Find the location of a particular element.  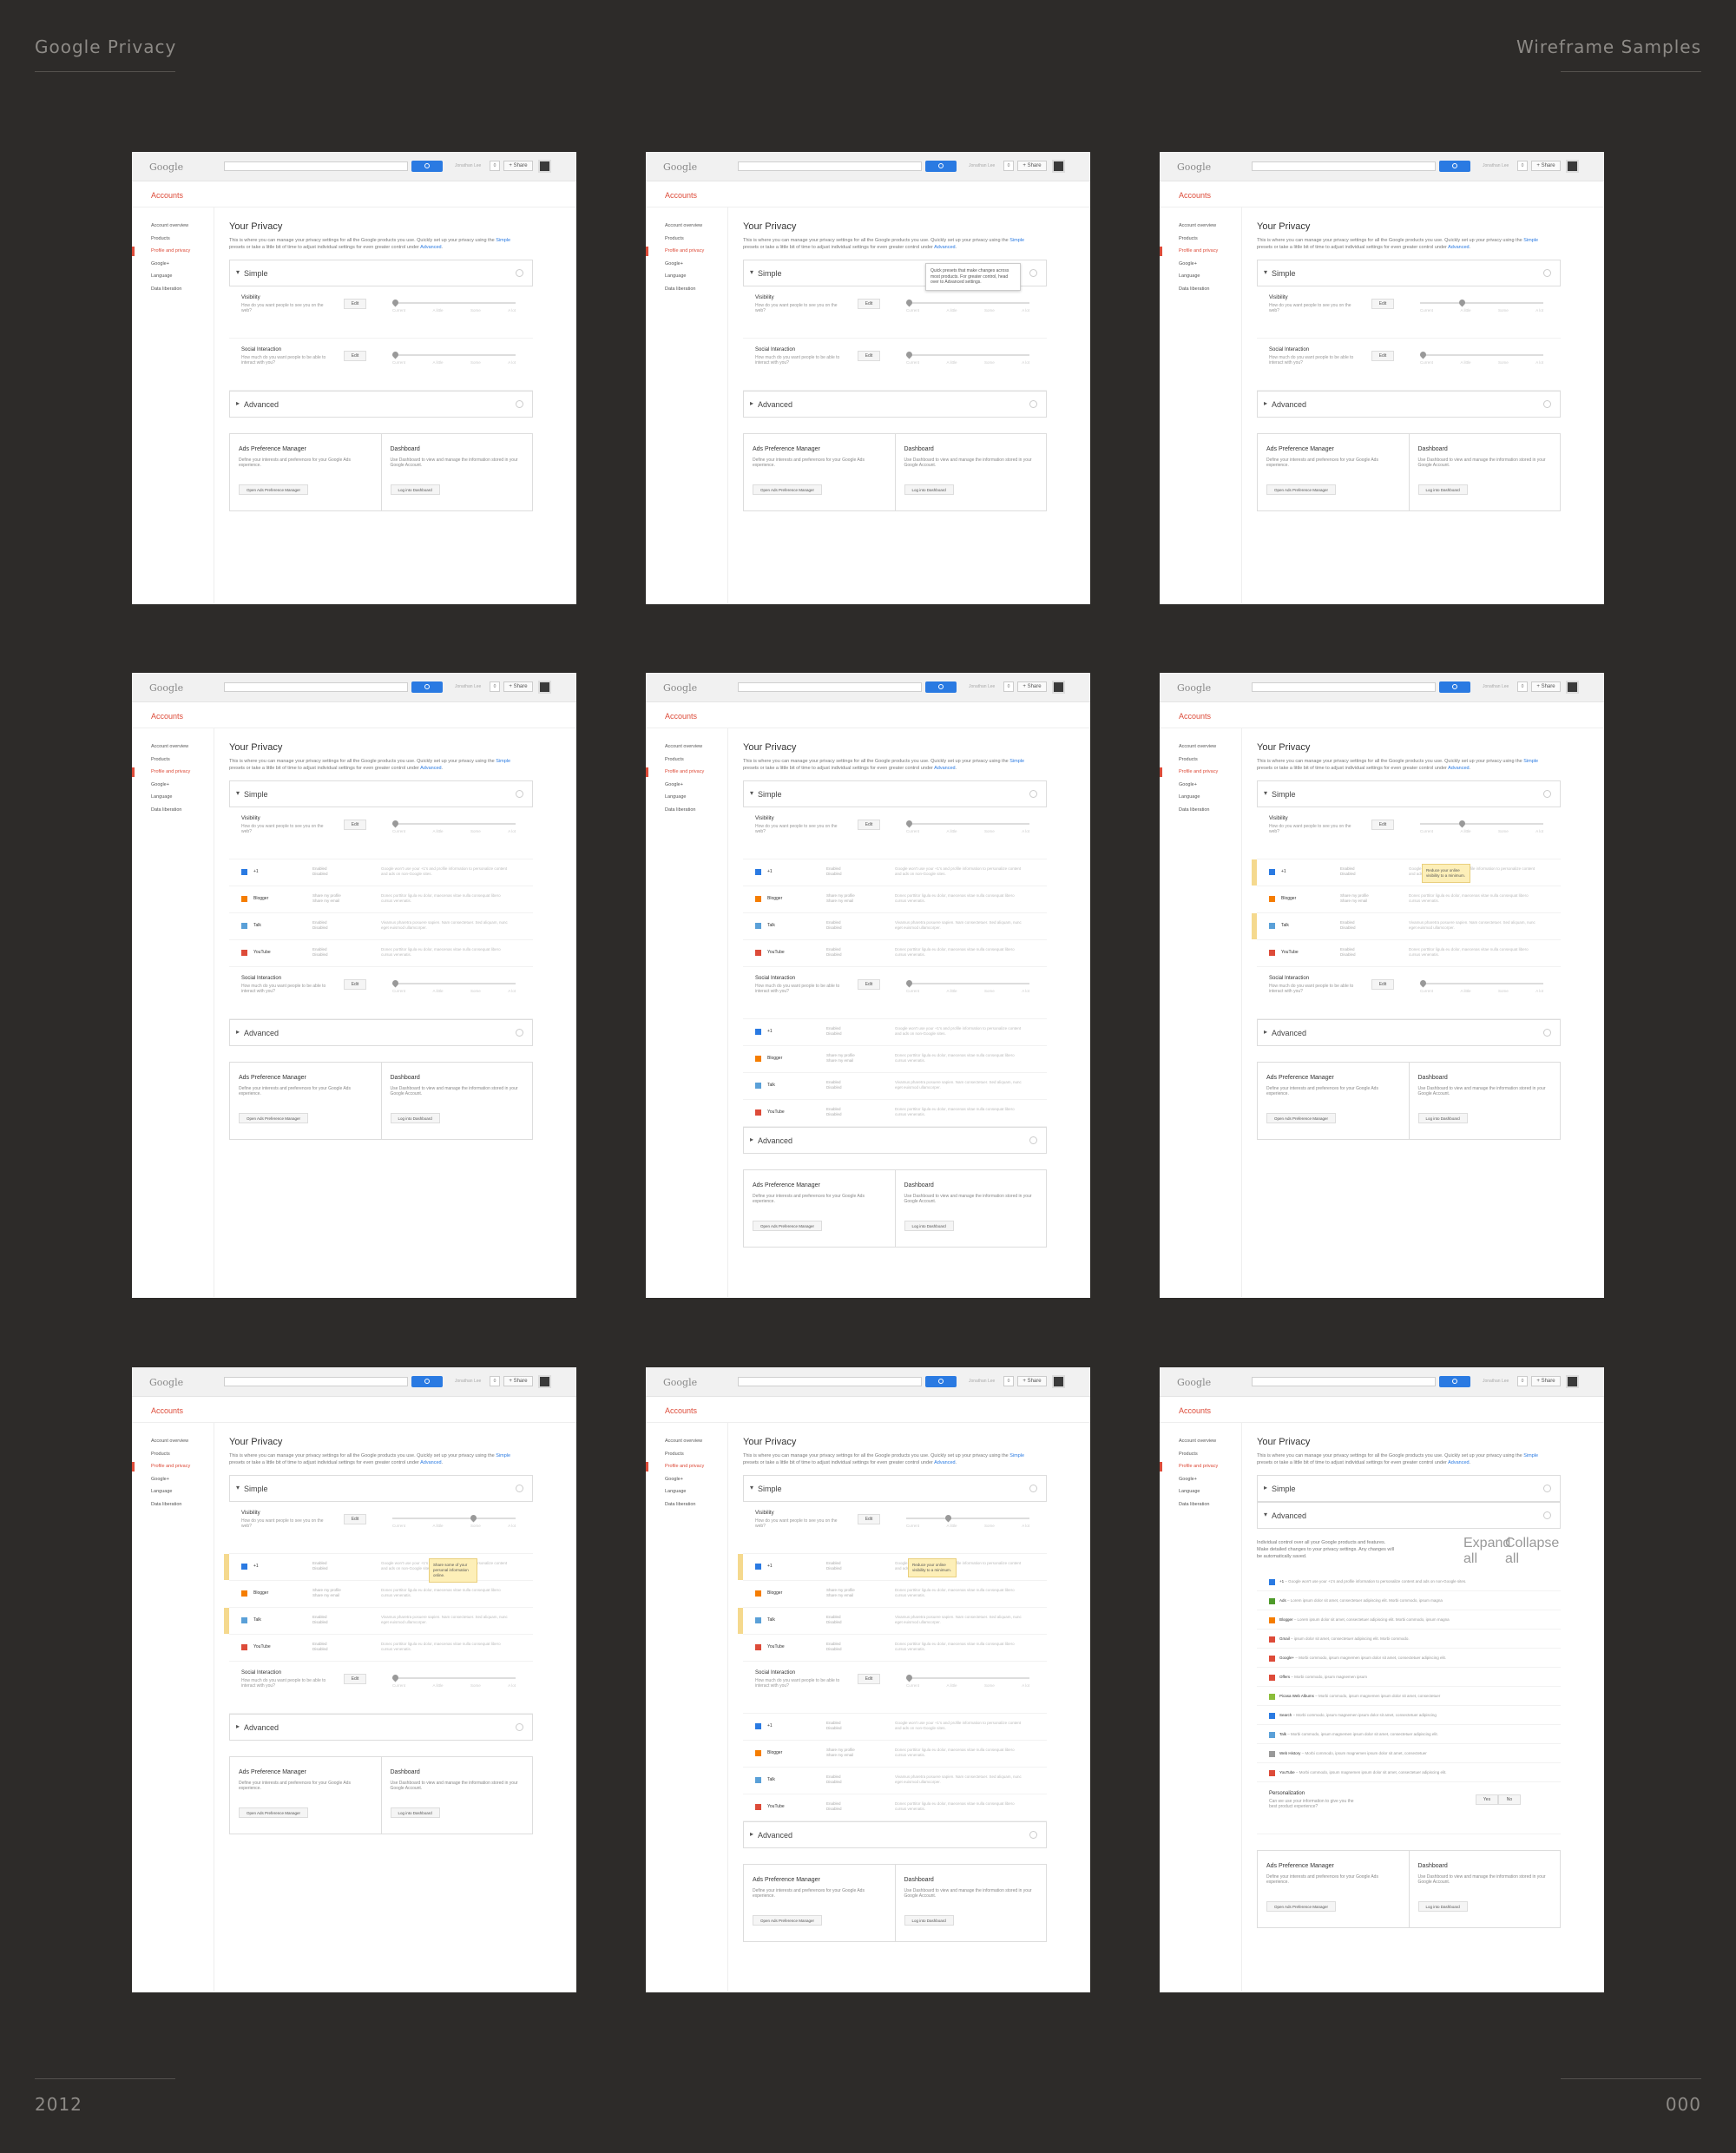

sidebar-item: Language is located at coordinates (1200, 797).